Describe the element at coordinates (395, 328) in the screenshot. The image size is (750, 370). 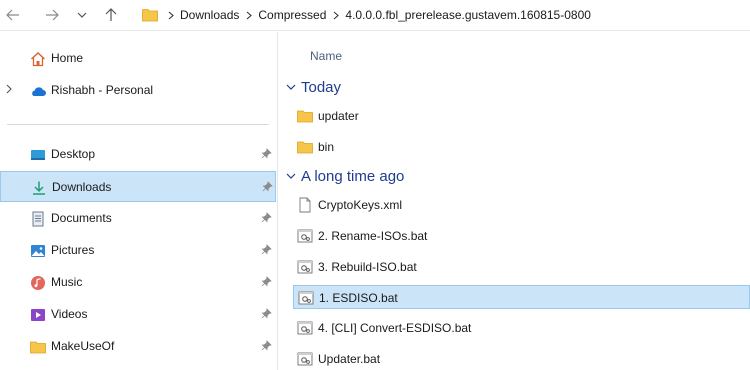
I see `file-name: 4. [CLI] Convert-ESDISO.bat` at that location.